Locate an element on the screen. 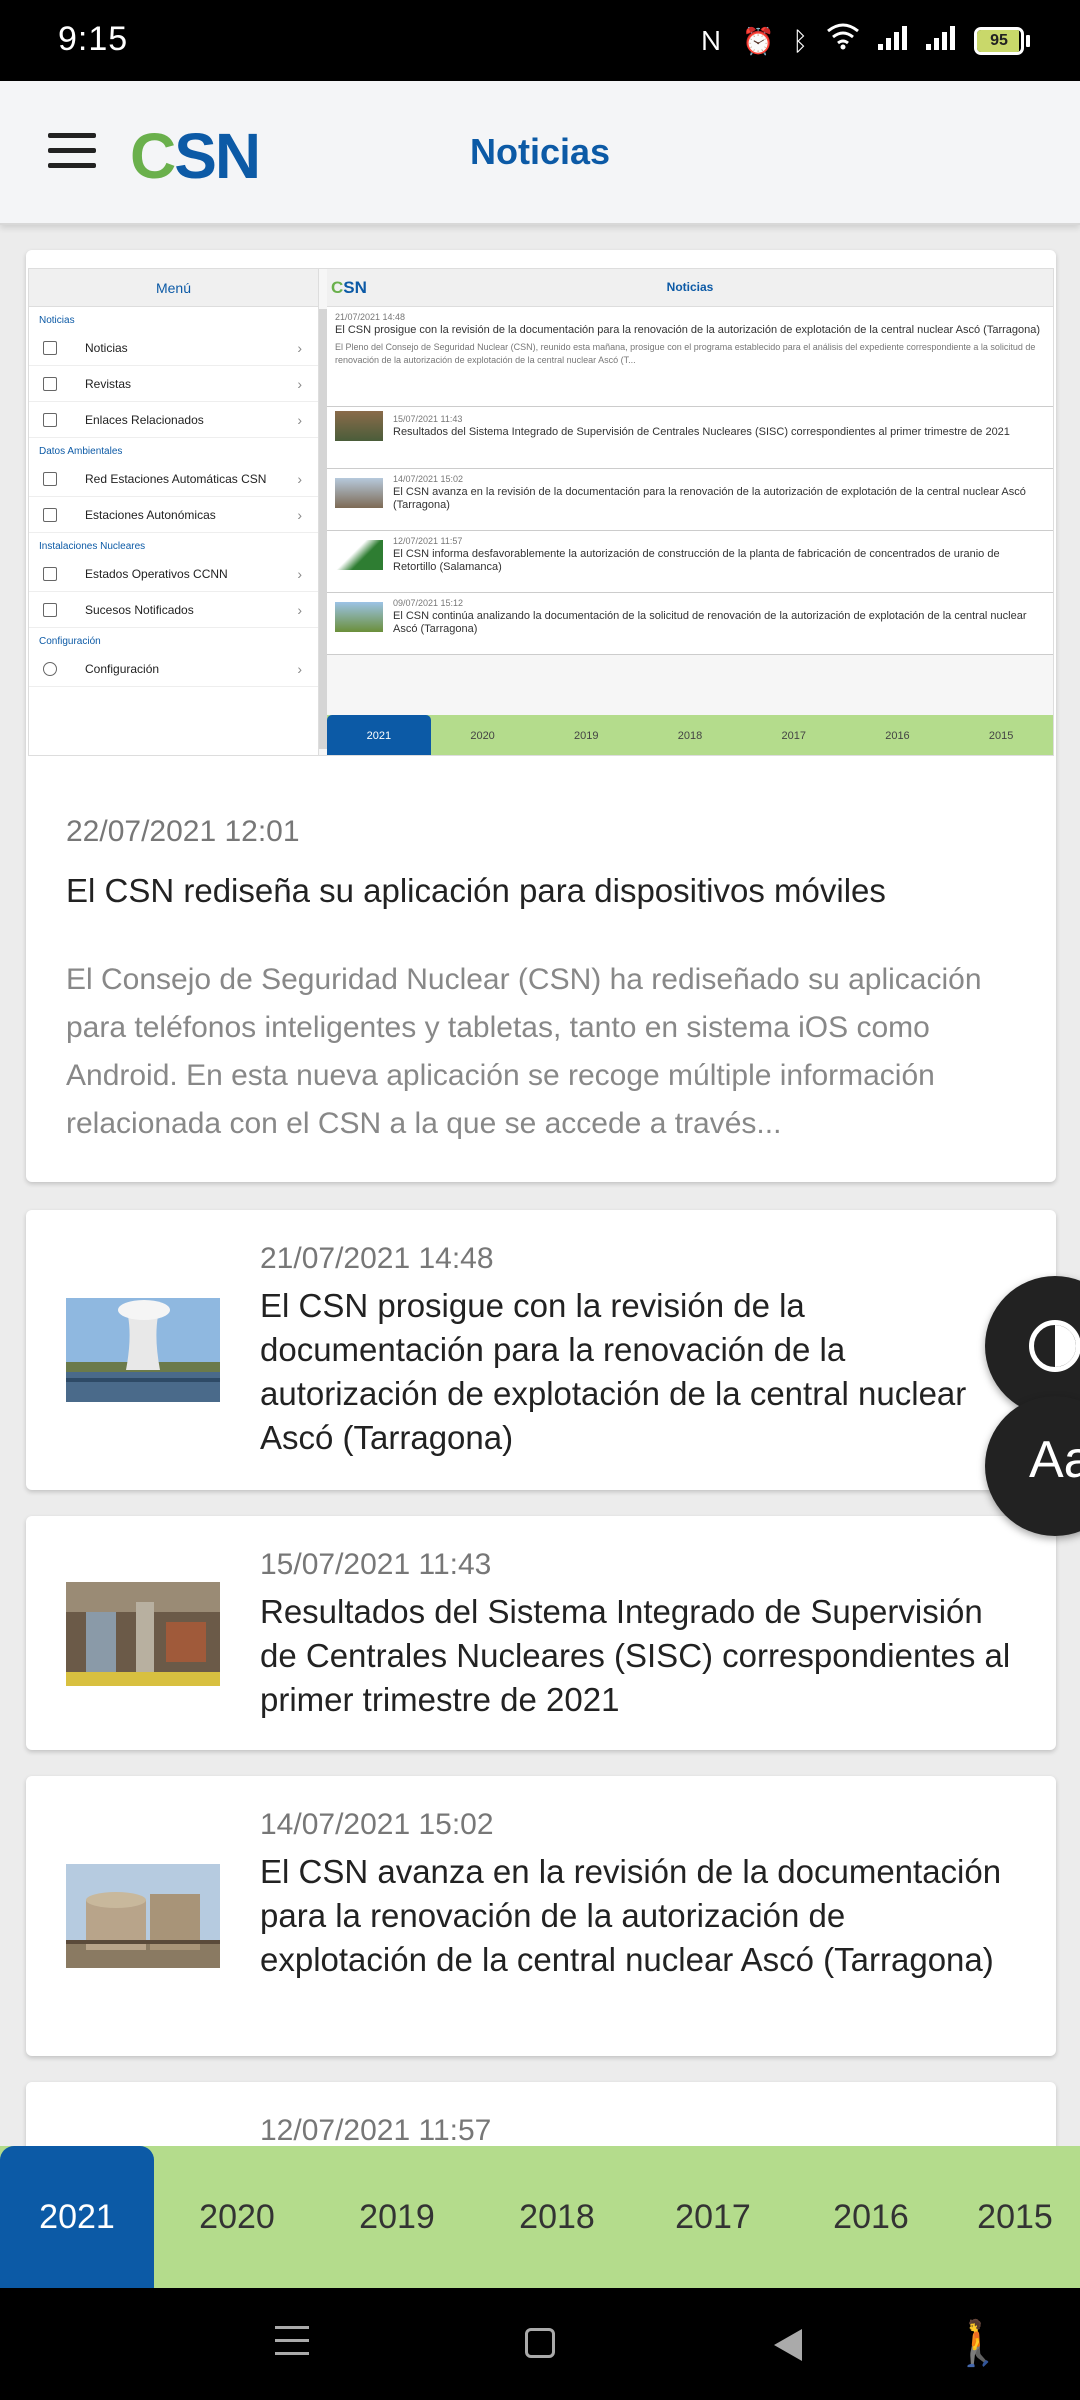 The height and width of the screenshot is (2400, 1080). status-bar: 9:15 Ｎ ⏰ ᛒ 95 is located at coordinates (540, 40).